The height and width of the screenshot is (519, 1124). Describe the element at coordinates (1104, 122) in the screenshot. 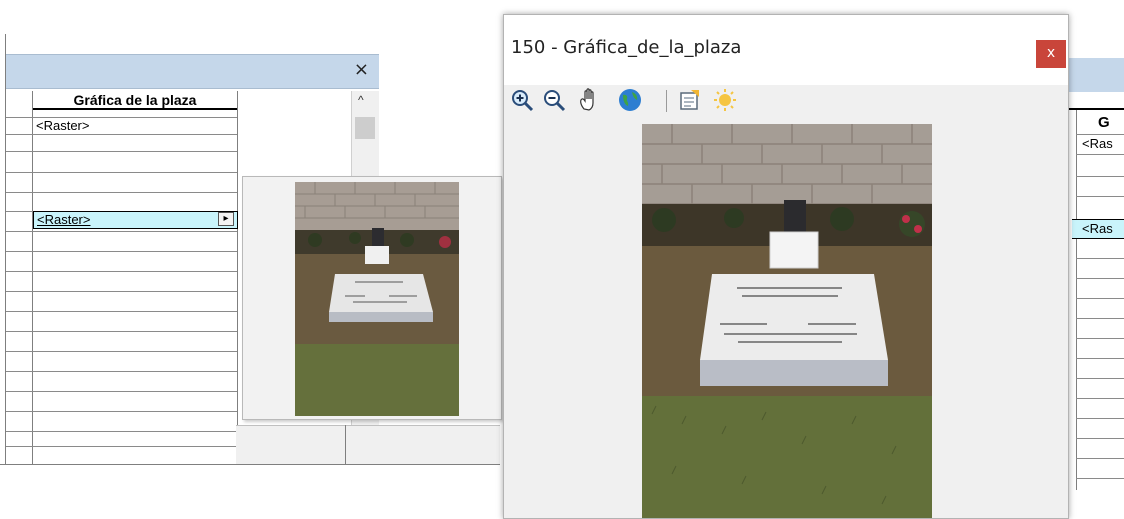

I see `column-header-partial: G` at that location.